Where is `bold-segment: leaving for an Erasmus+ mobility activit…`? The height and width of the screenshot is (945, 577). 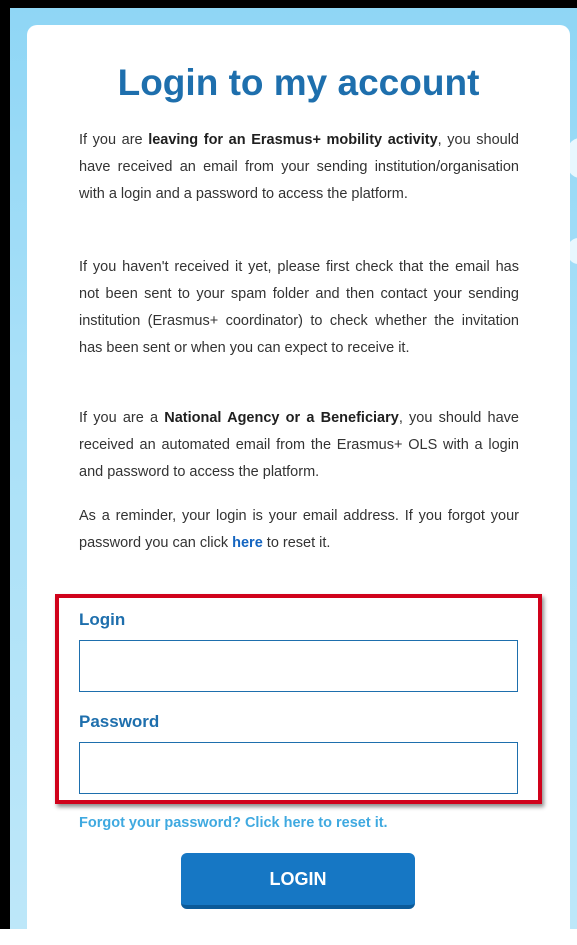 bold-segment: leaving for an Erasmus+ mobility activit… is located at coordinates (293, 140).